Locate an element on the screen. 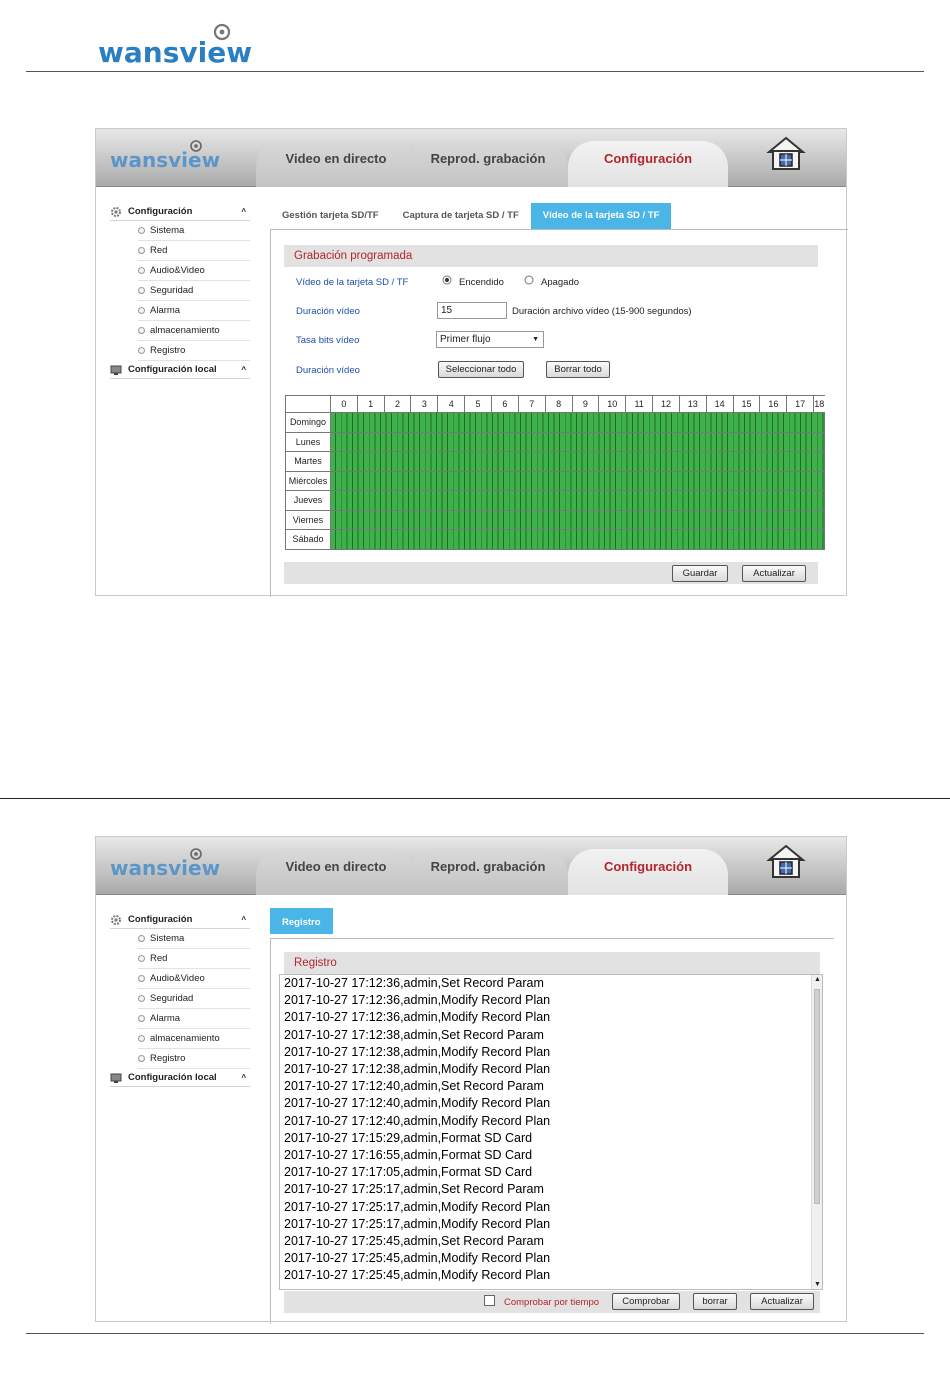  duration-input: 15 is located at coordinates (472, 310).